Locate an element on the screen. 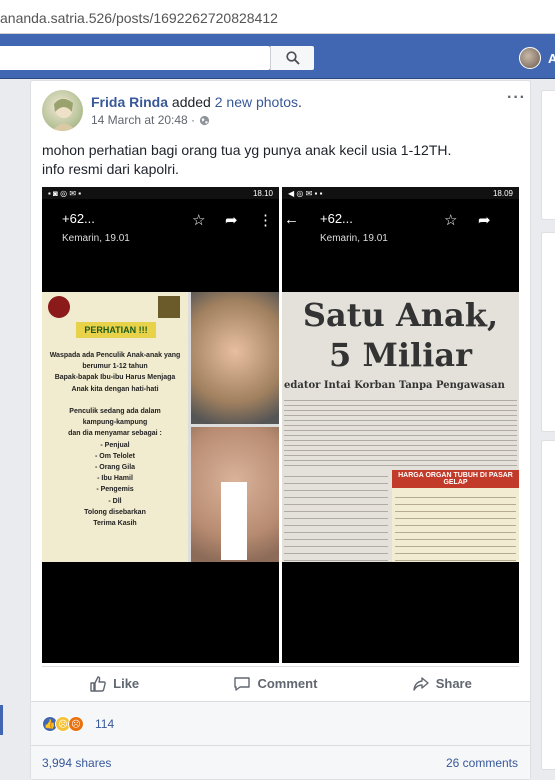  poster-line: - Orang Gila is located at coordinates (115, 468).